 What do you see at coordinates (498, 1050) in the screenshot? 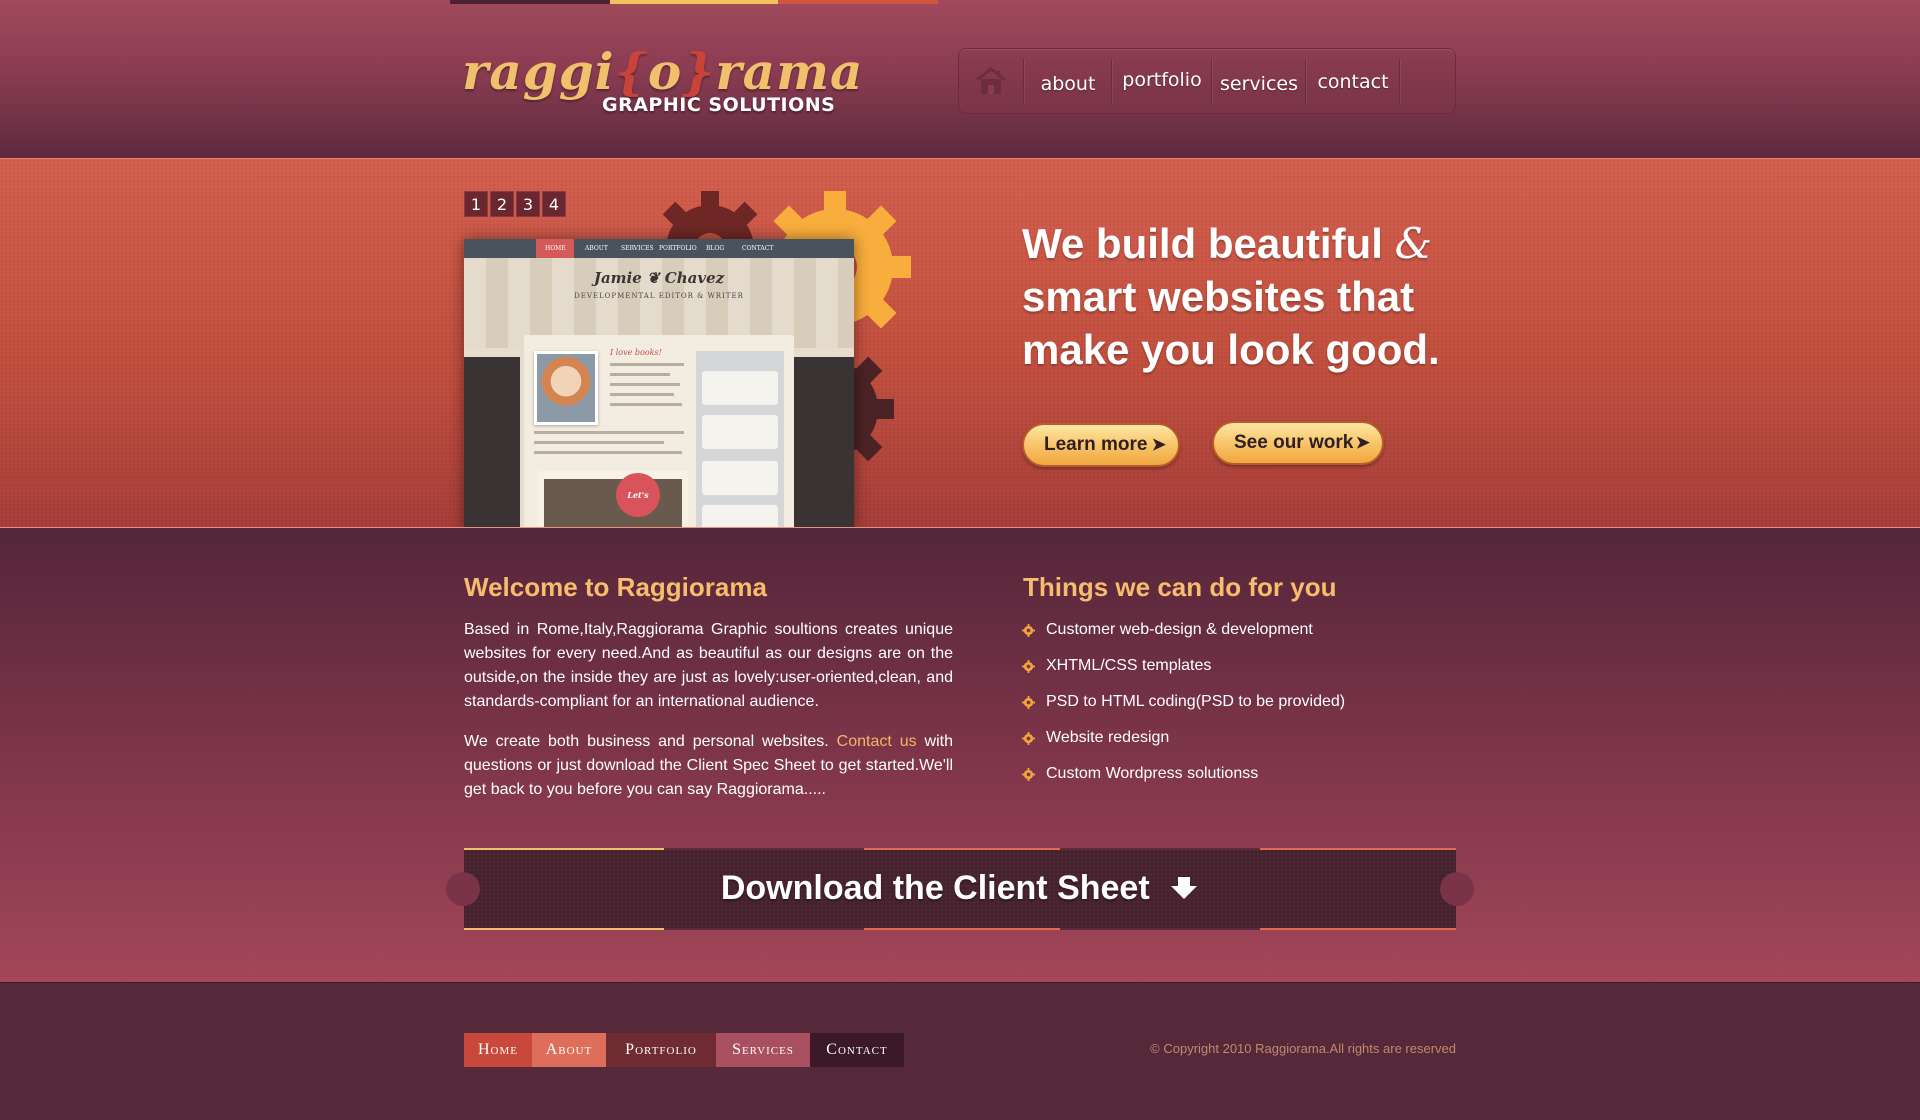
I see `footer-link-home: Home` at bounding box center [498, 1050].